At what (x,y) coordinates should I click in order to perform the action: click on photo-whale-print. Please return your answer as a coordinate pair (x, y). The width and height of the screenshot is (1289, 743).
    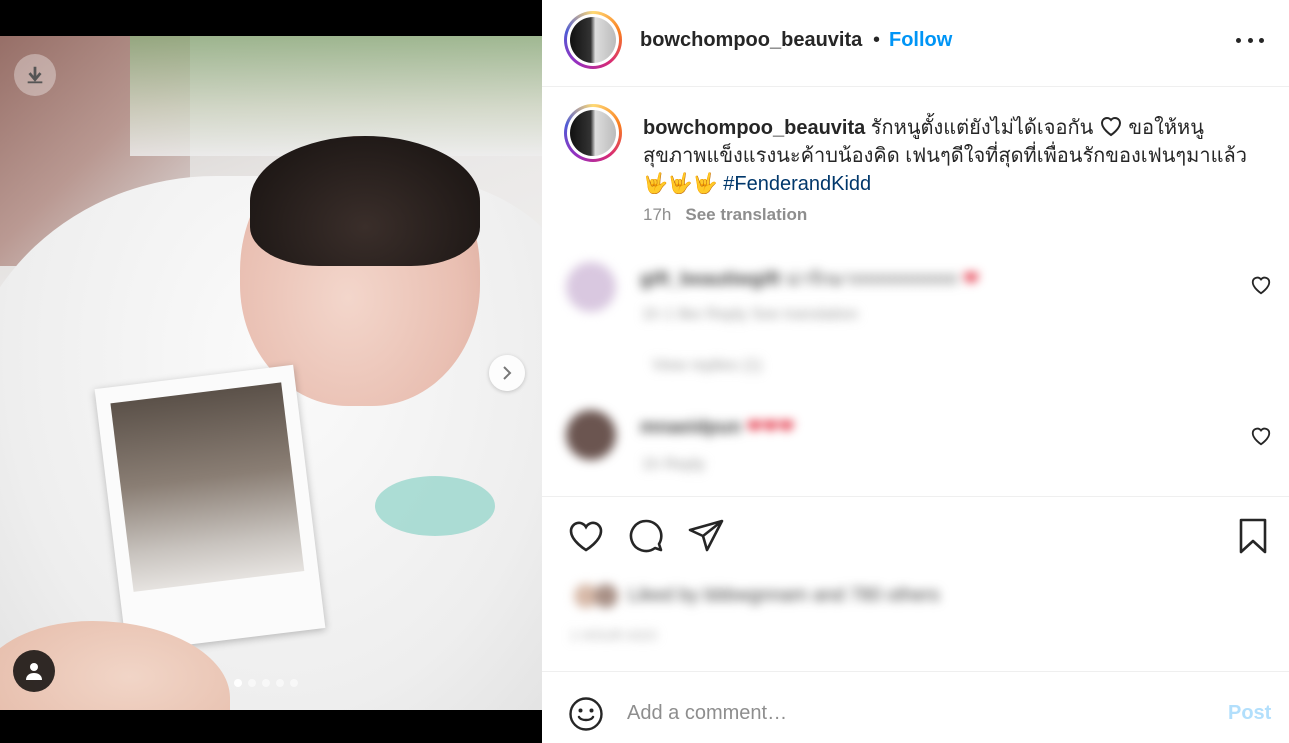
    Looking at the image, I should click on (435, 506).